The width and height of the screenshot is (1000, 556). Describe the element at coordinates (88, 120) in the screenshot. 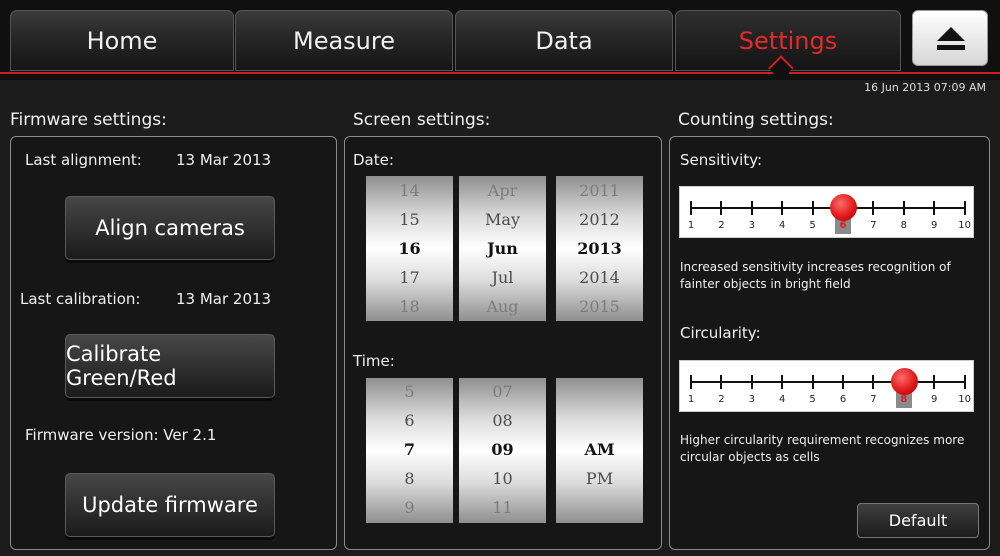

I see `firmware-settings-title: Firmware settings:` at that location.